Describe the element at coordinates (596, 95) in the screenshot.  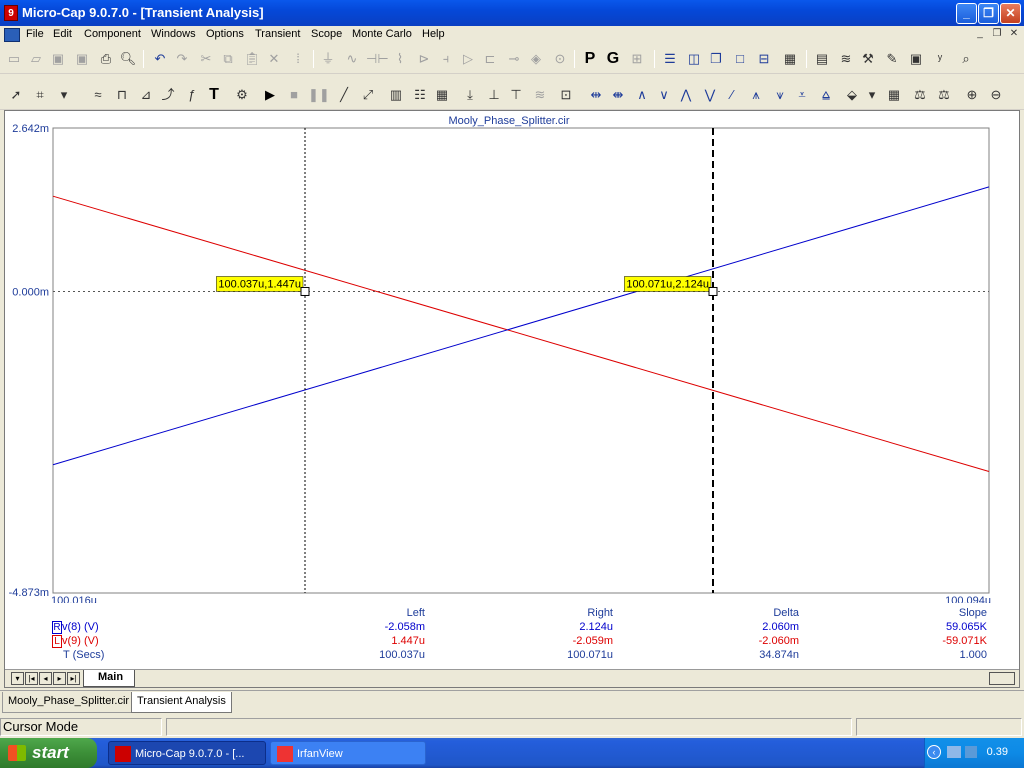
I see `cursor-left-icon: ⇹` at that location.